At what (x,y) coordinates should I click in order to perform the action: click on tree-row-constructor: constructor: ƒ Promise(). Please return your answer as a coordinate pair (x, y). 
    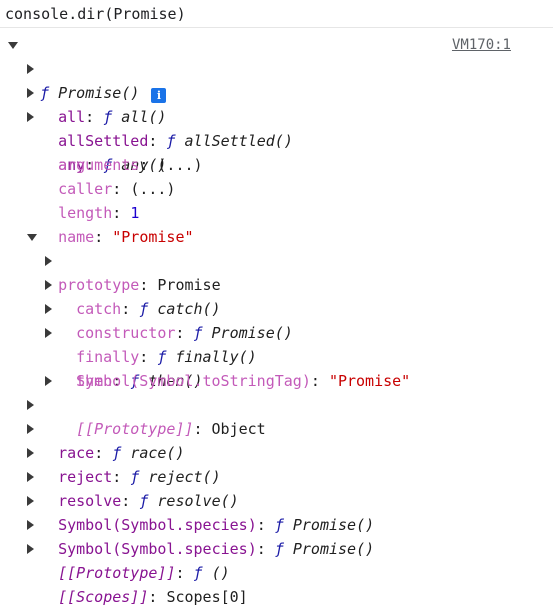
    Looking at the image, I should click on (169, 307).